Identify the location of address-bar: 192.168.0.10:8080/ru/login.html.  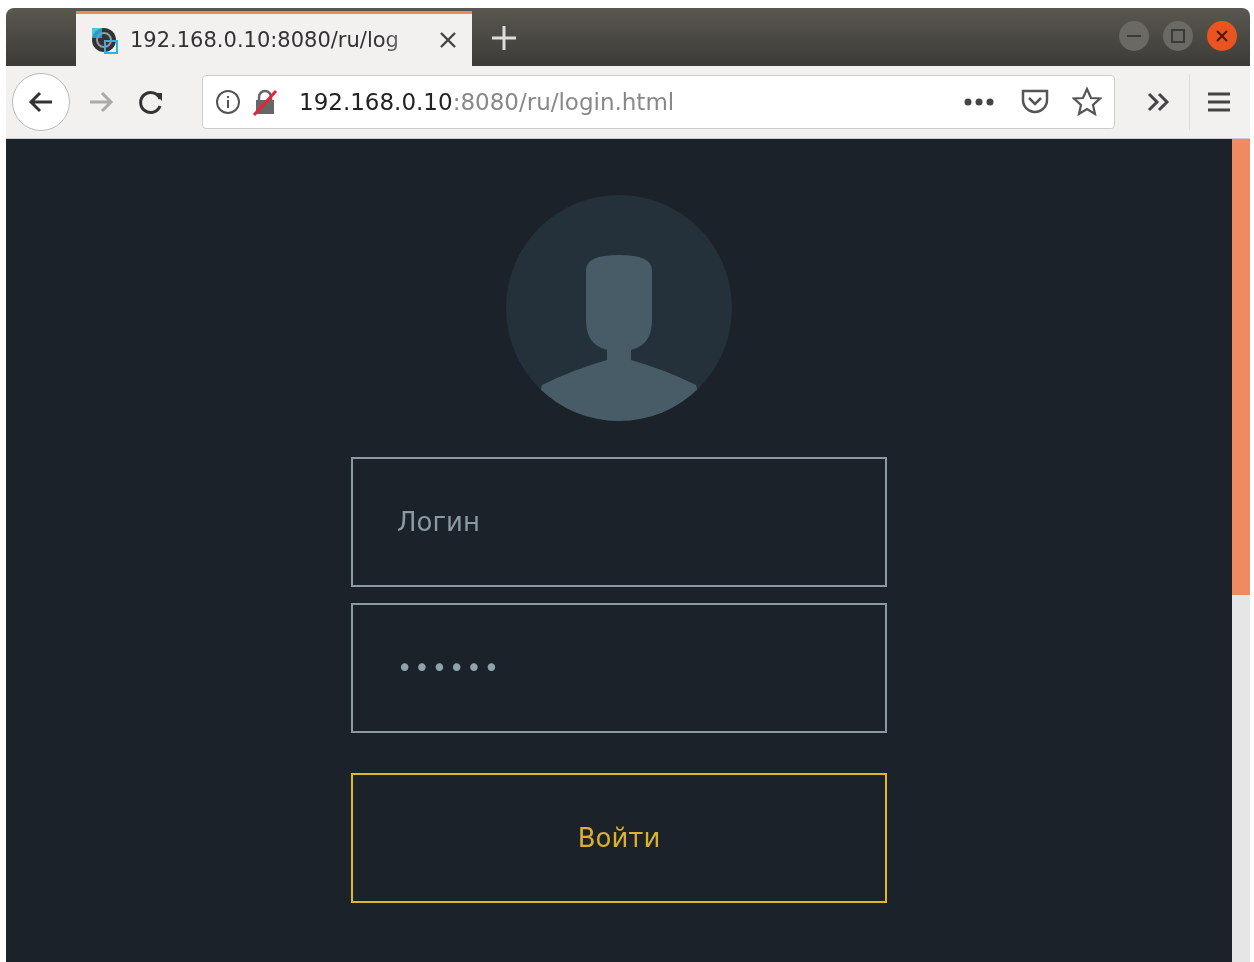
(658, 102).